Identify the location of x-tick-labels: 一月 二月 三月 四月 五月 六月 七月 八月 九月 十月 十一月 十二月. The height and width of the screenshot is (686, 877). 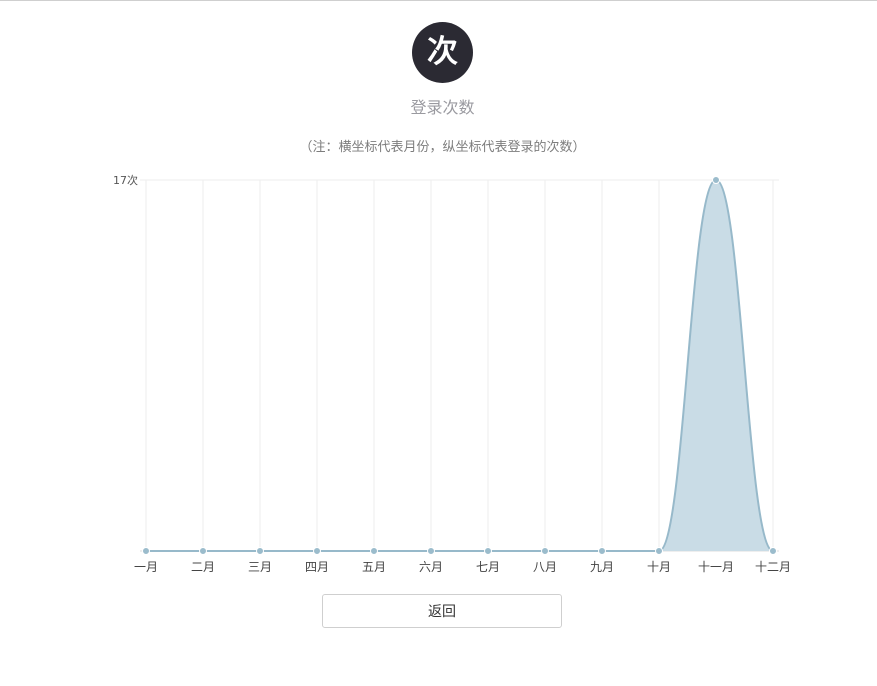
(462, 567).